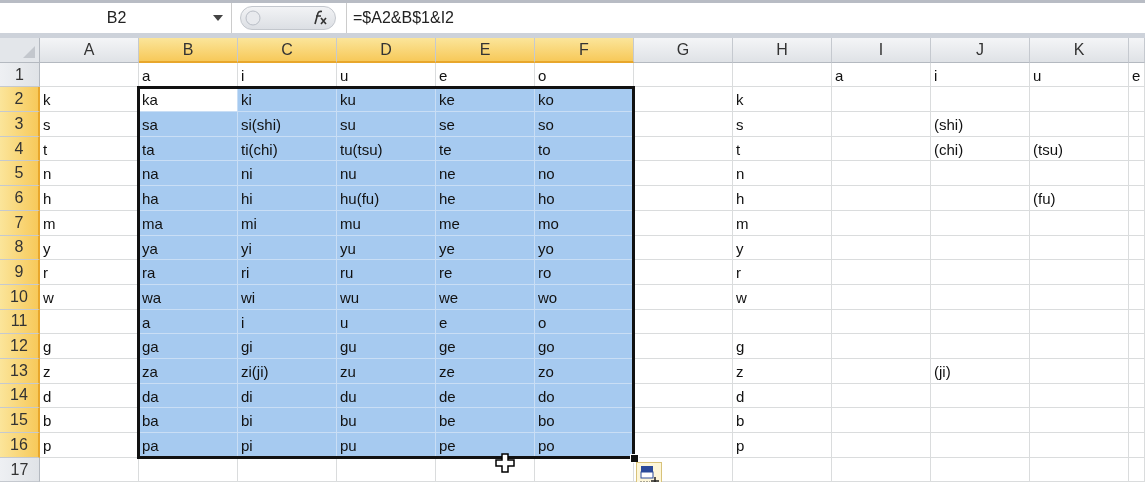  Describe the element at coordinates (188, 420) in the screenshot. I see `table-cell: ba` at that location.